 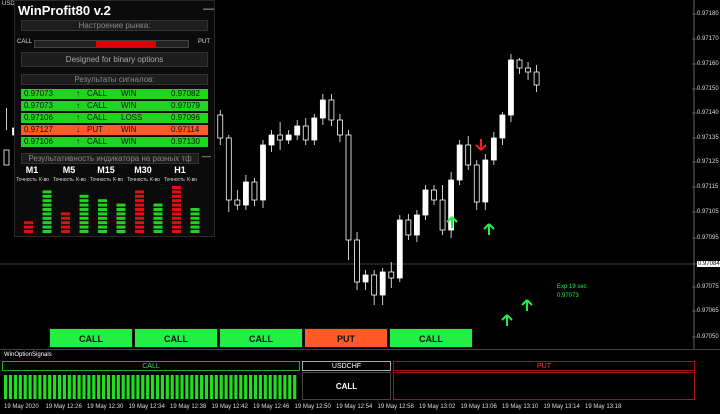 I want to click on time-tick: 19 May 12:30, so click(x=105, y=407).